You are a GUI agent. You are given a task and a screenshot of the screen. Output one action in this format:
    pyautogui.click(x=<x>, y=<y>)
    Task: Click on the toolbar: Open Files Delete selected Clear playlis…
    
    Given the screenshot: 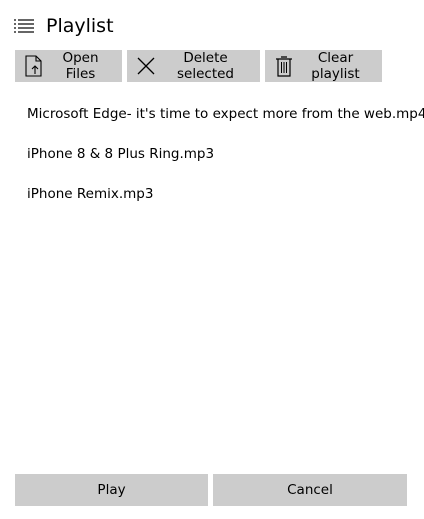 What is the action you would take?
    pyautogui.click(x=198, y=66)
    